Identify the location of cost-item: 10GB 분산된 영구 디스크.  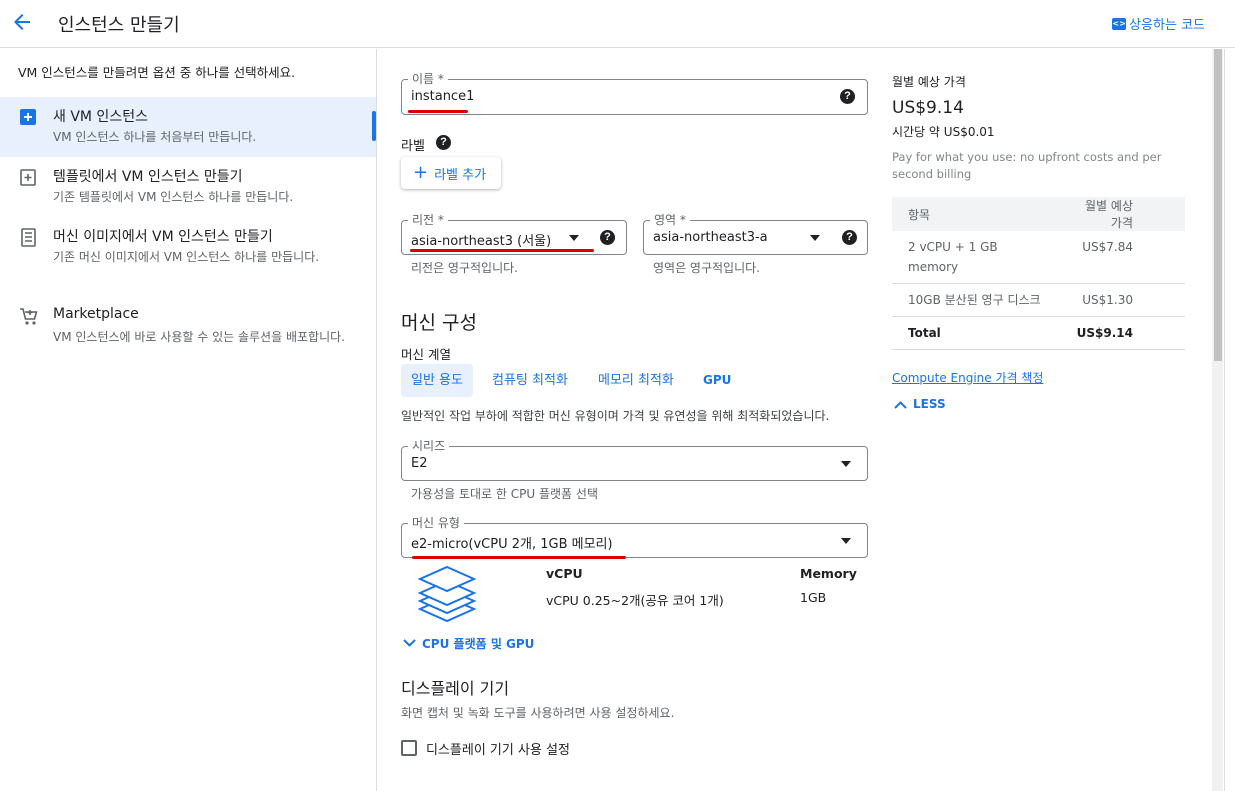
(976, 300).